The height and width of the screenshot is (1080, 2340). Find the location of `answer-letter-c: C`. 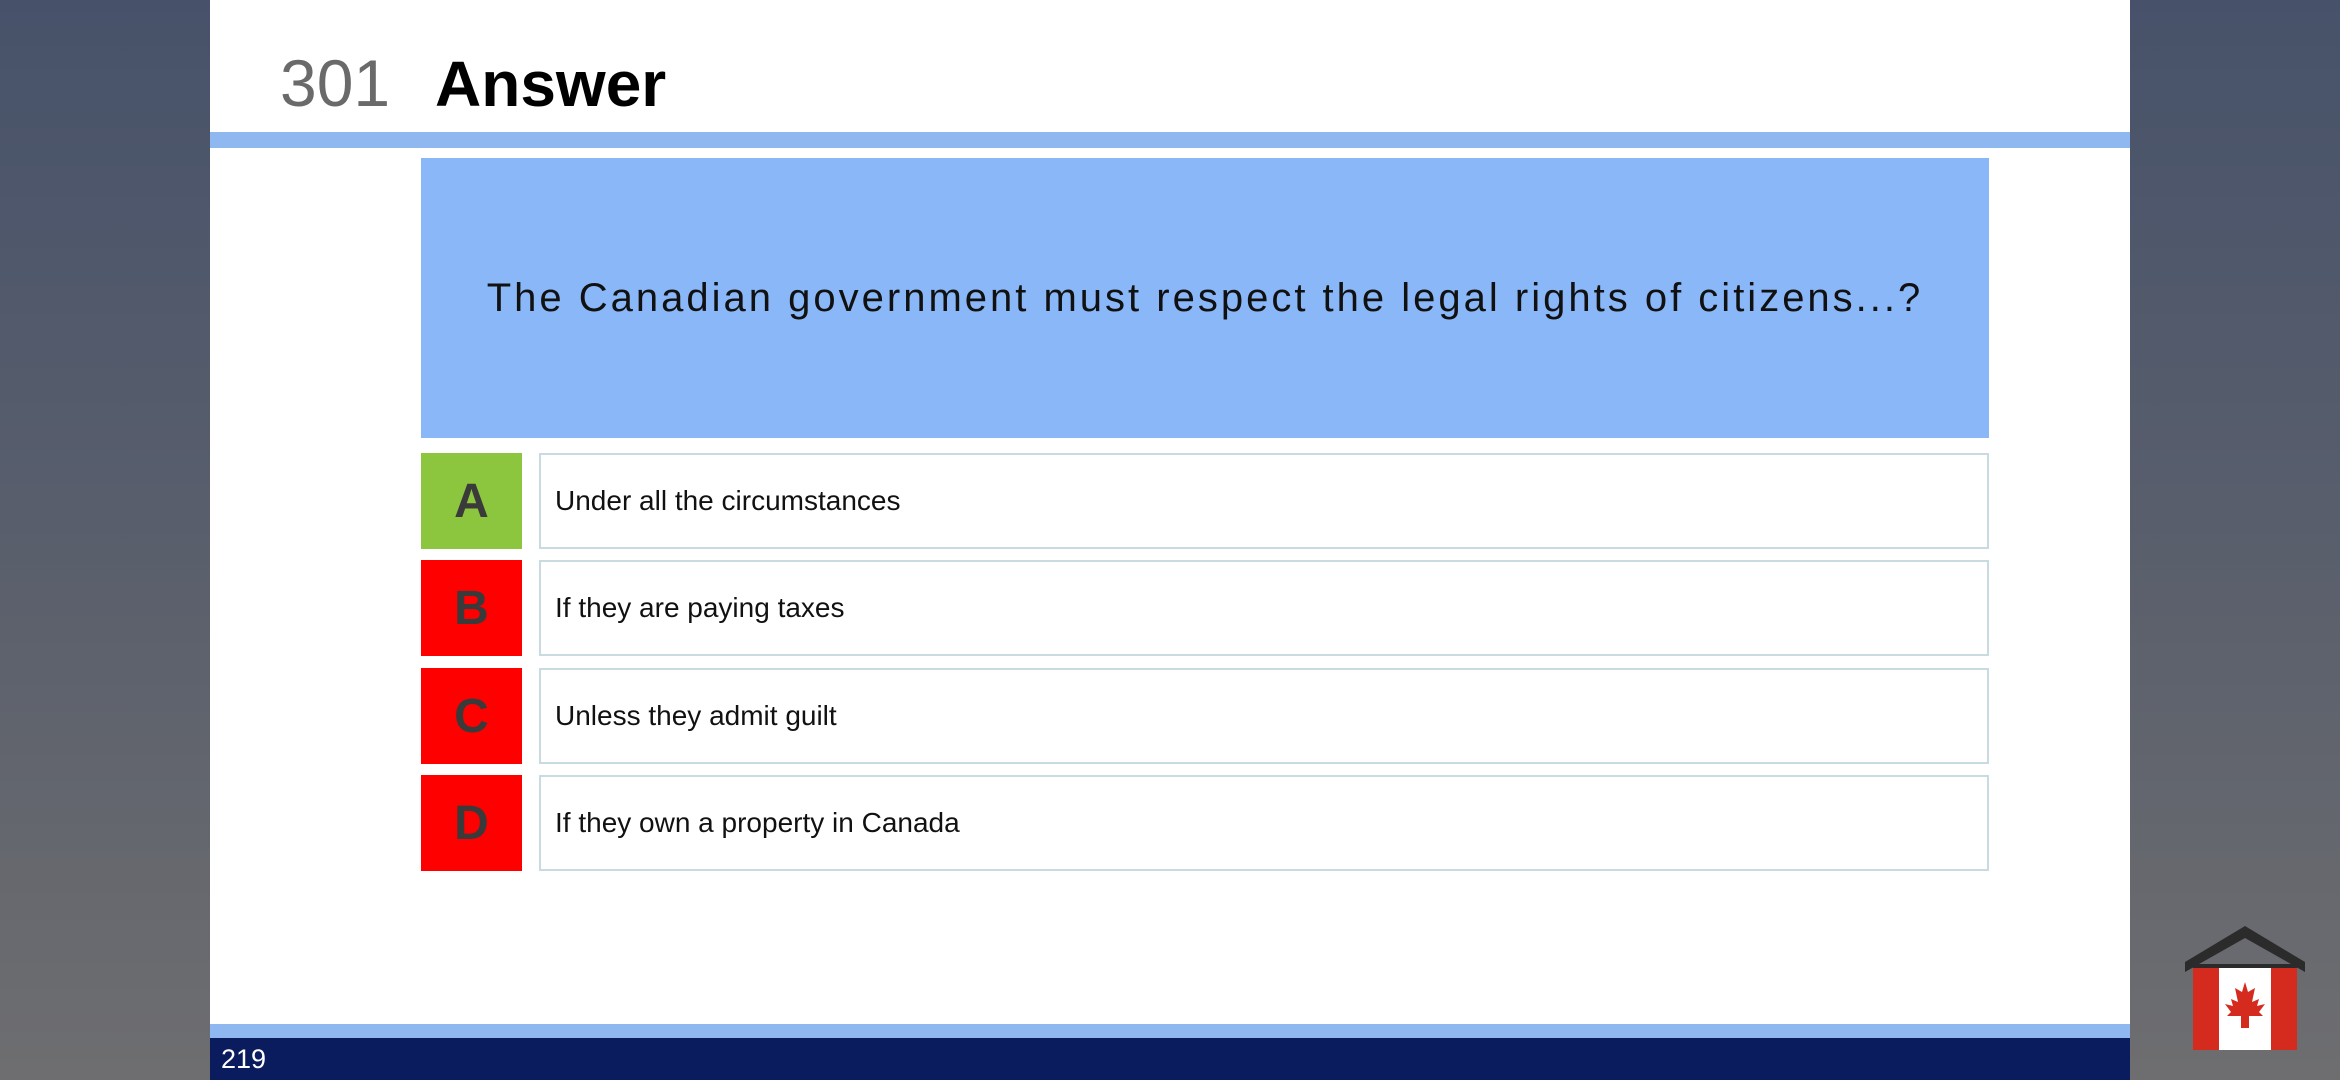

answer-letter-c: C is located at coordinates (471, 716).